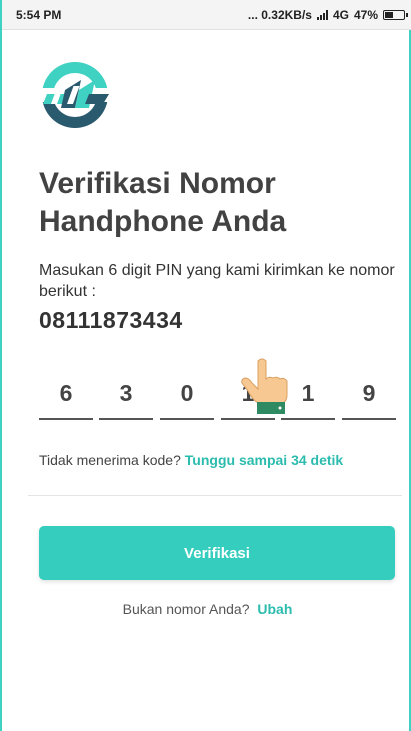  Describe the element at coordinates (111, 320) in the screenshot. I see `phone-number: 08111873434` at that location.